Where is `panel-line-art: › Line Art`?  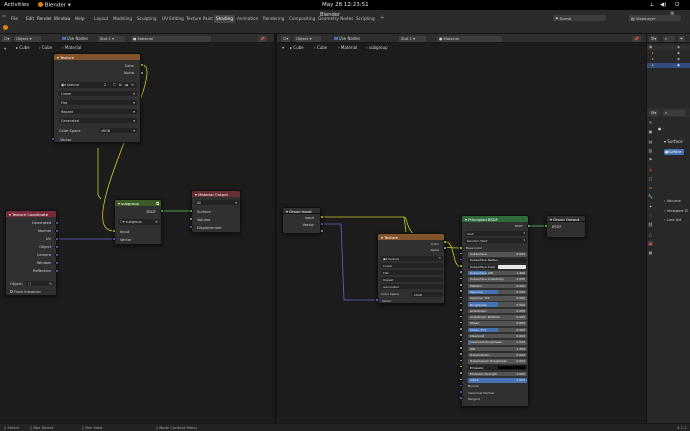 panel-line-art: › Line Art is located at coordinates (673, 219).